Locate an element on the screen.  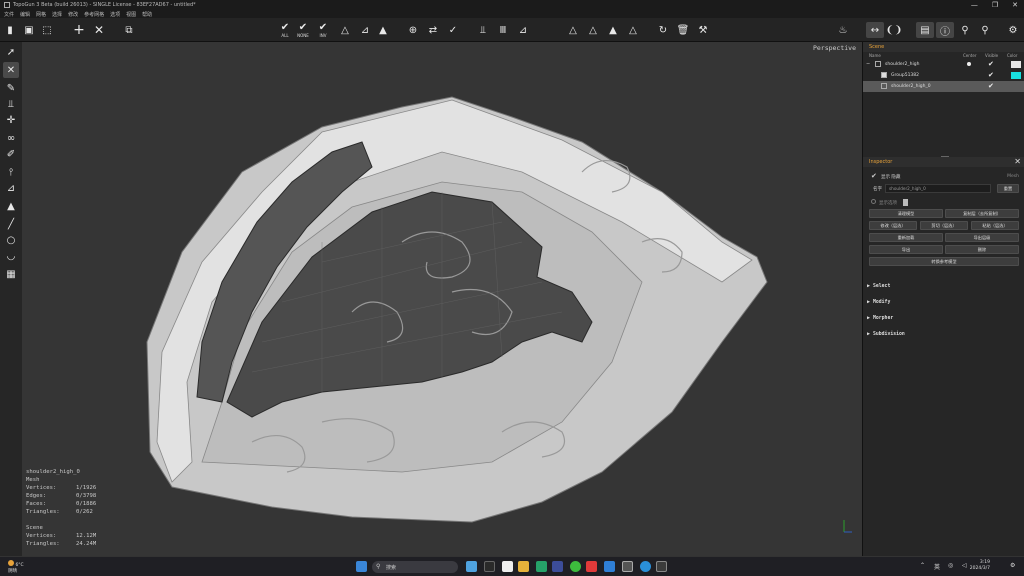
app-edge-icon is located at coordinates (471, 566).